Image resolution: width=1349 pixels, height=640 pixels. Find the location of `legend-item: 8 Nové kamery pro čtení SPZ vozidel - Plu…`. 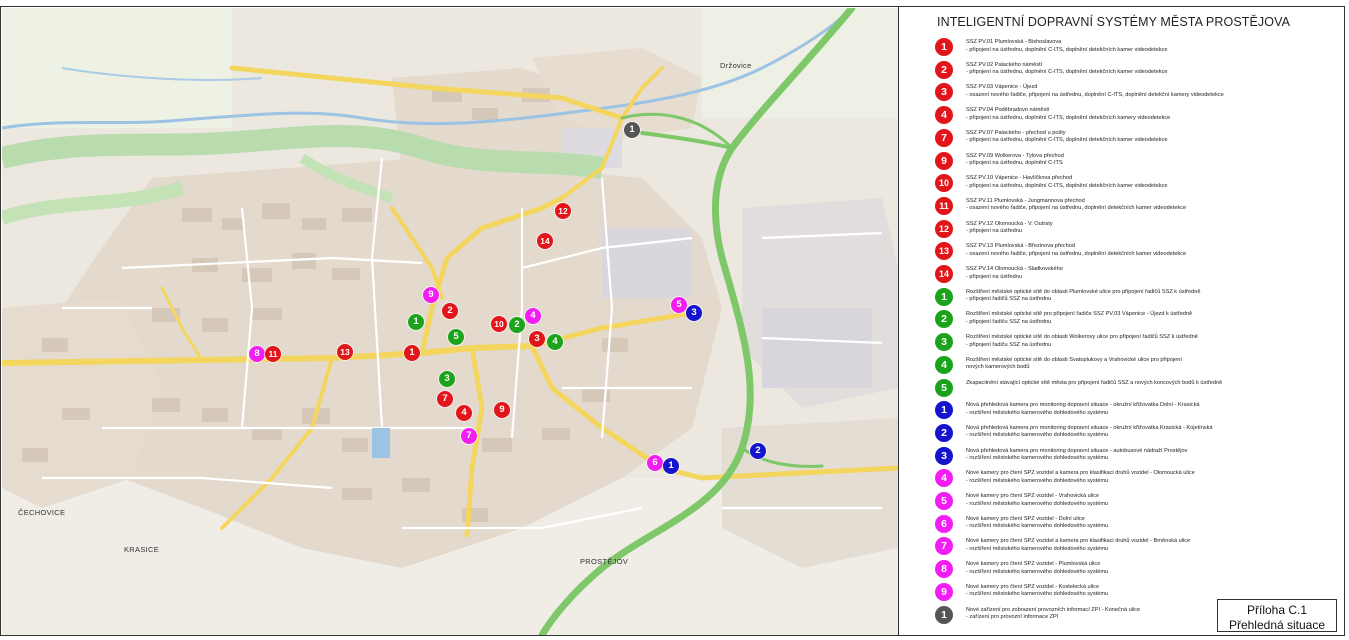

legend-item: 8 Nové kamery pro čtení SPZ vozidel - Plu… is located at coordinates (1135, 570).